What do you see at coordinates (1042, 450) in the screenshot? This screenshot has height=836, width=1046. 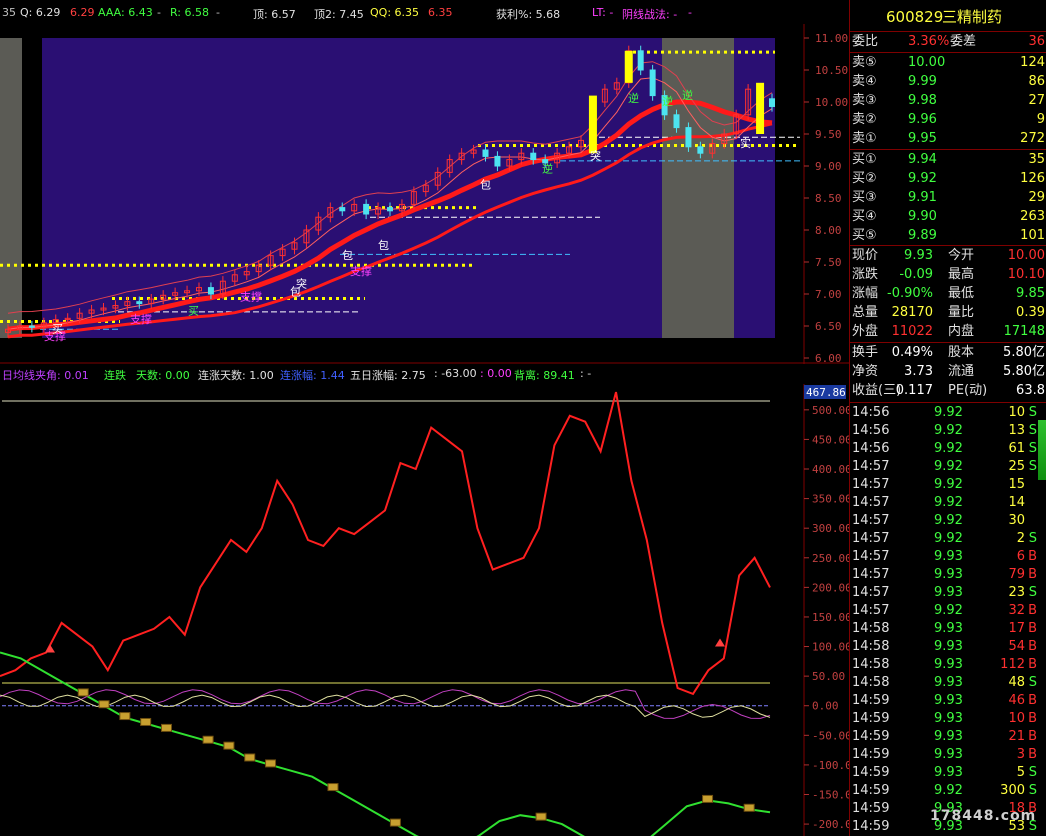 I see `scroll-indicator` at bounding box center [1042, 450].